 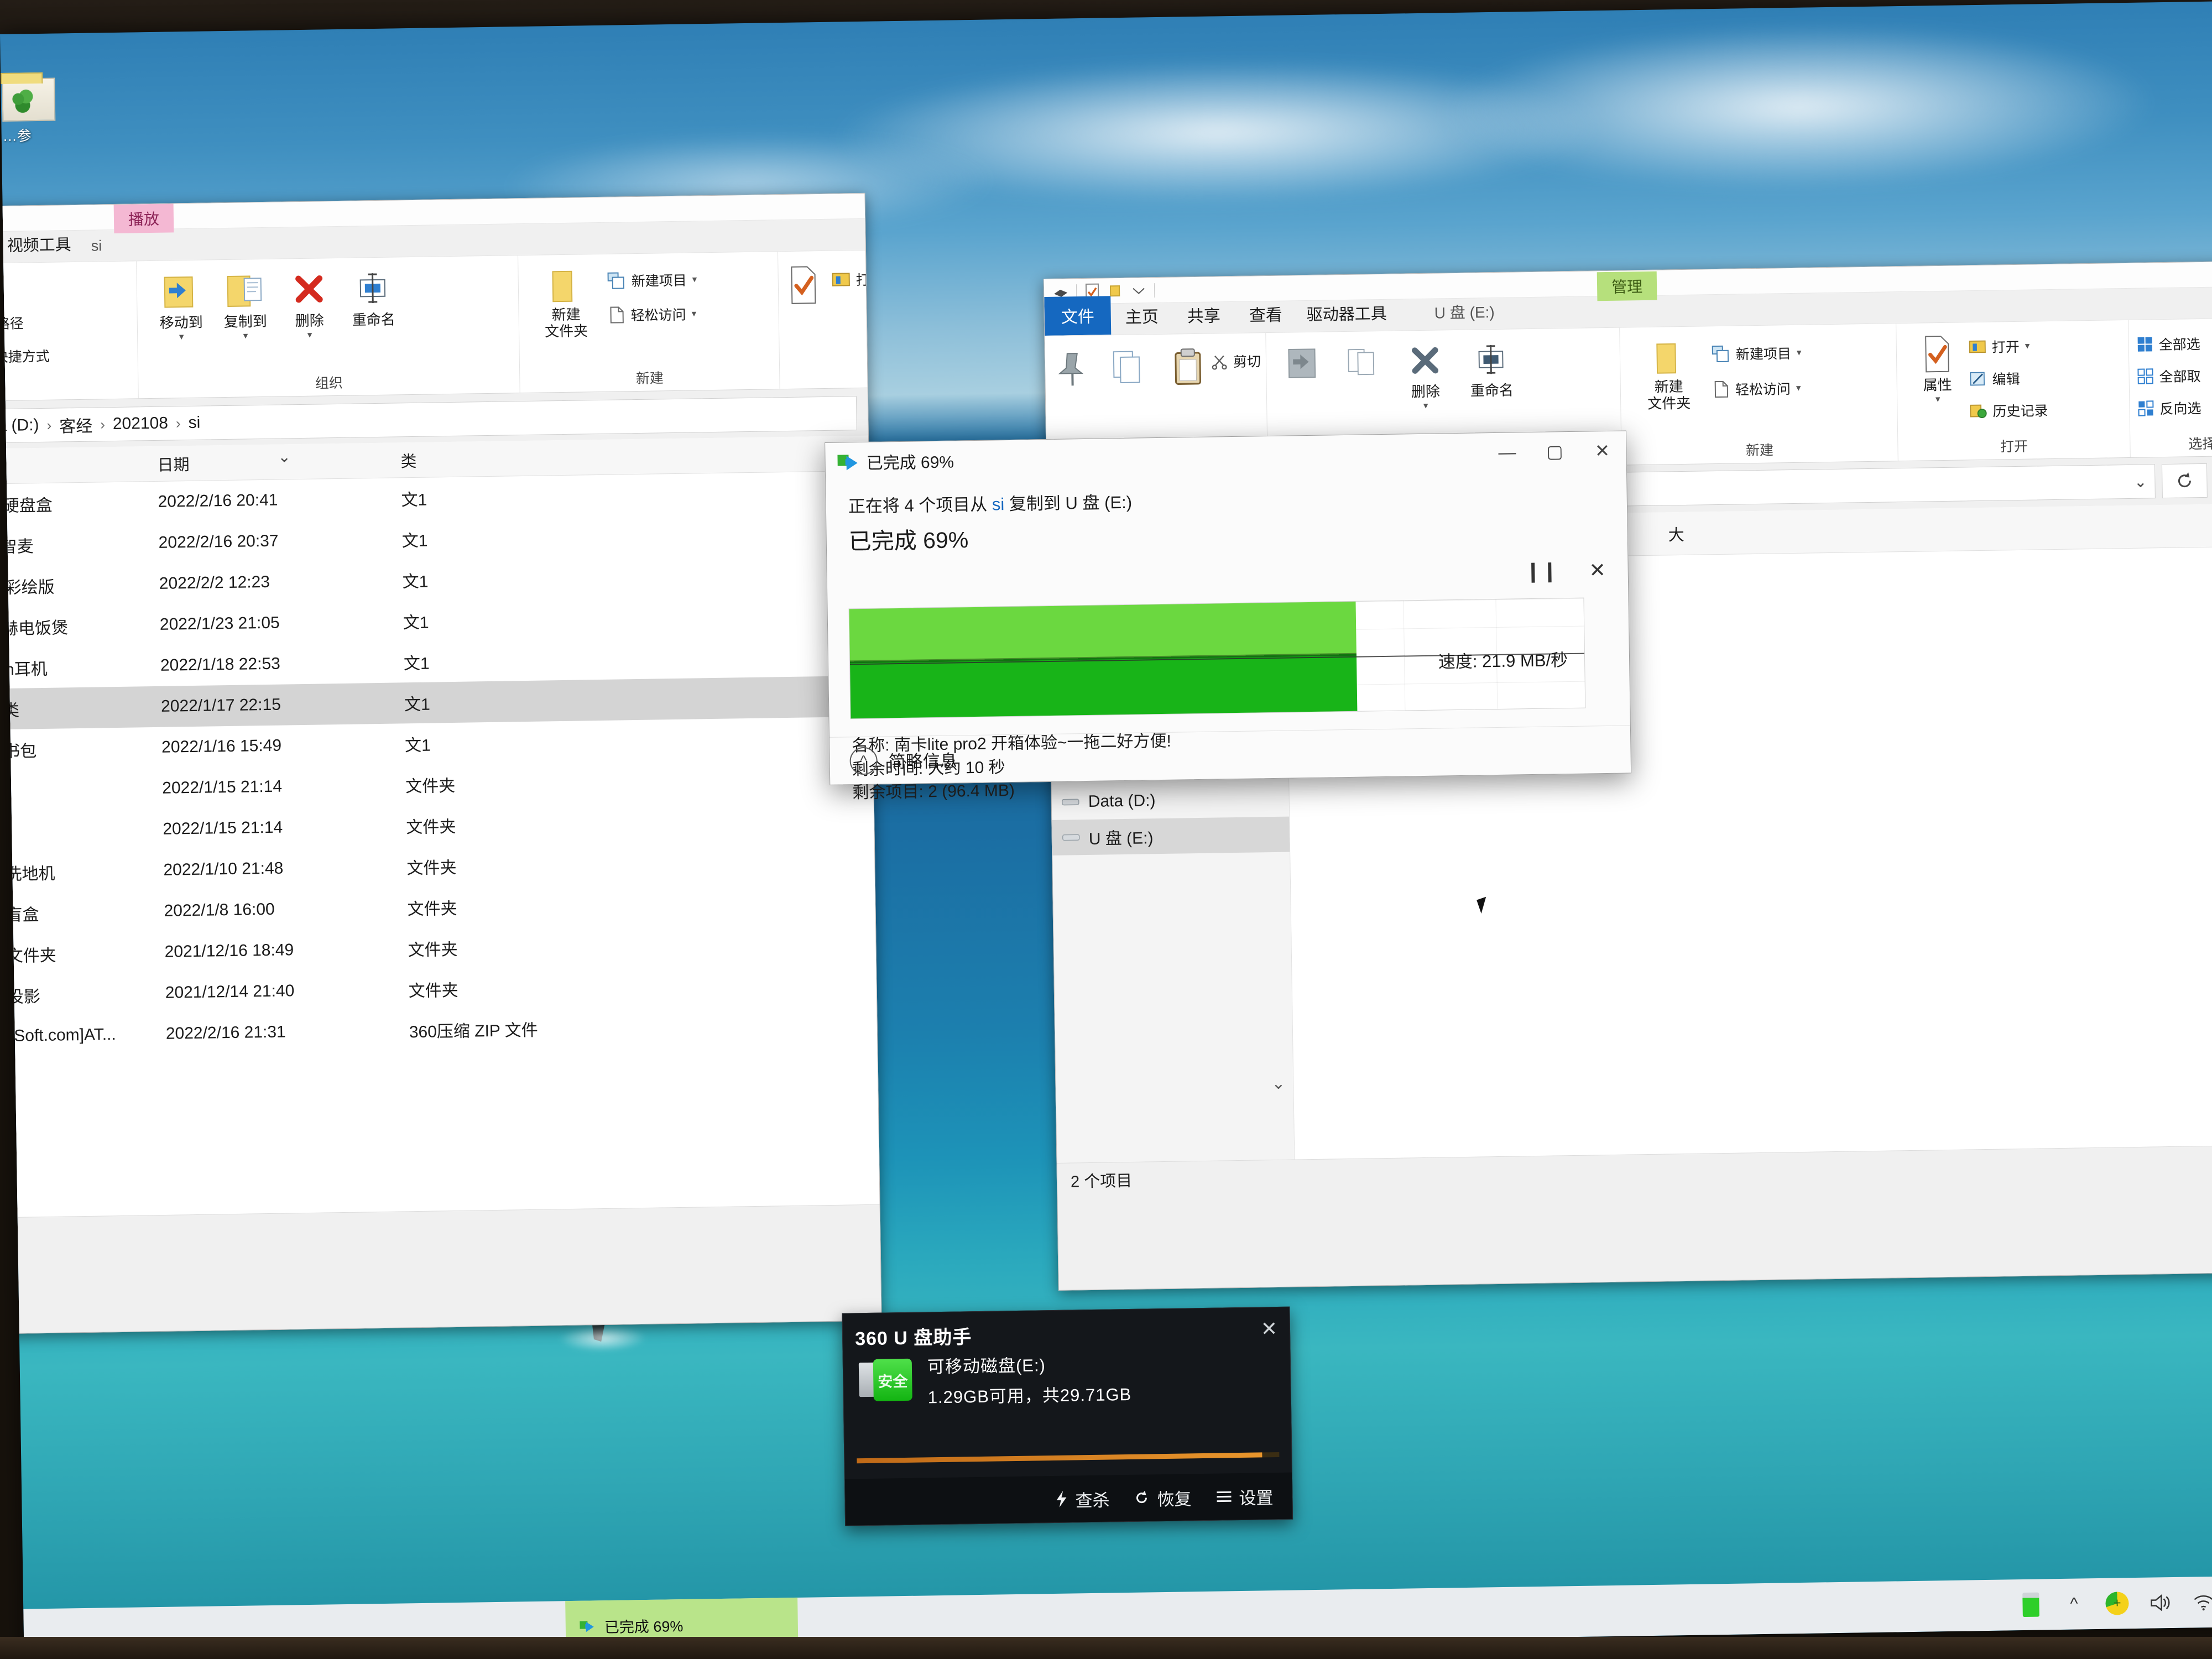 I want to click on desktop-icon: …参, so click(x=39, y=111).